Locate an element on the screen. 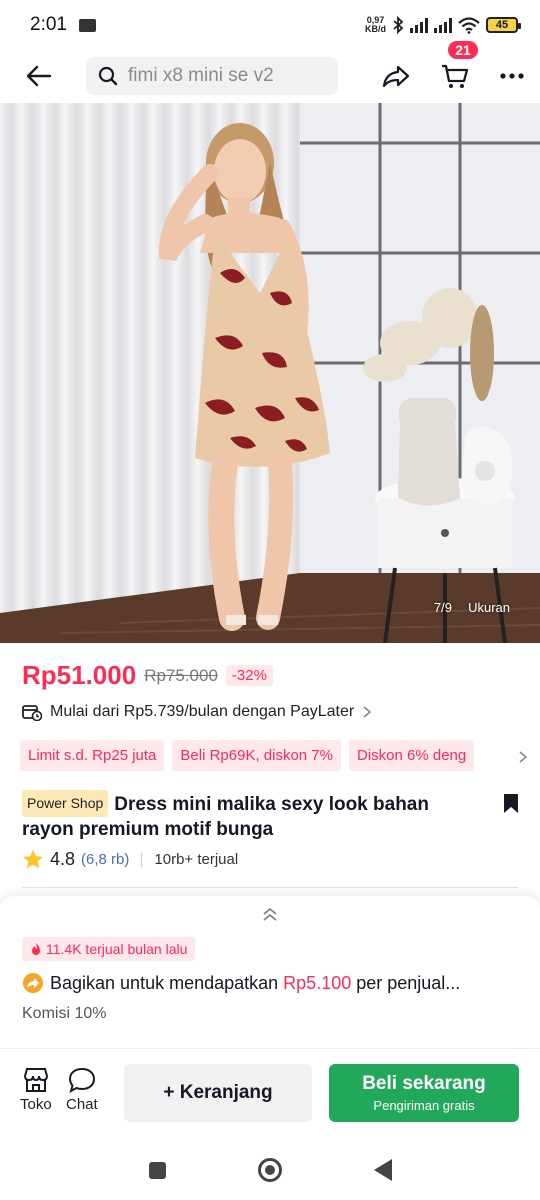 The image size is (540, 1200). cart-icon is located at coordinates (455, 76).